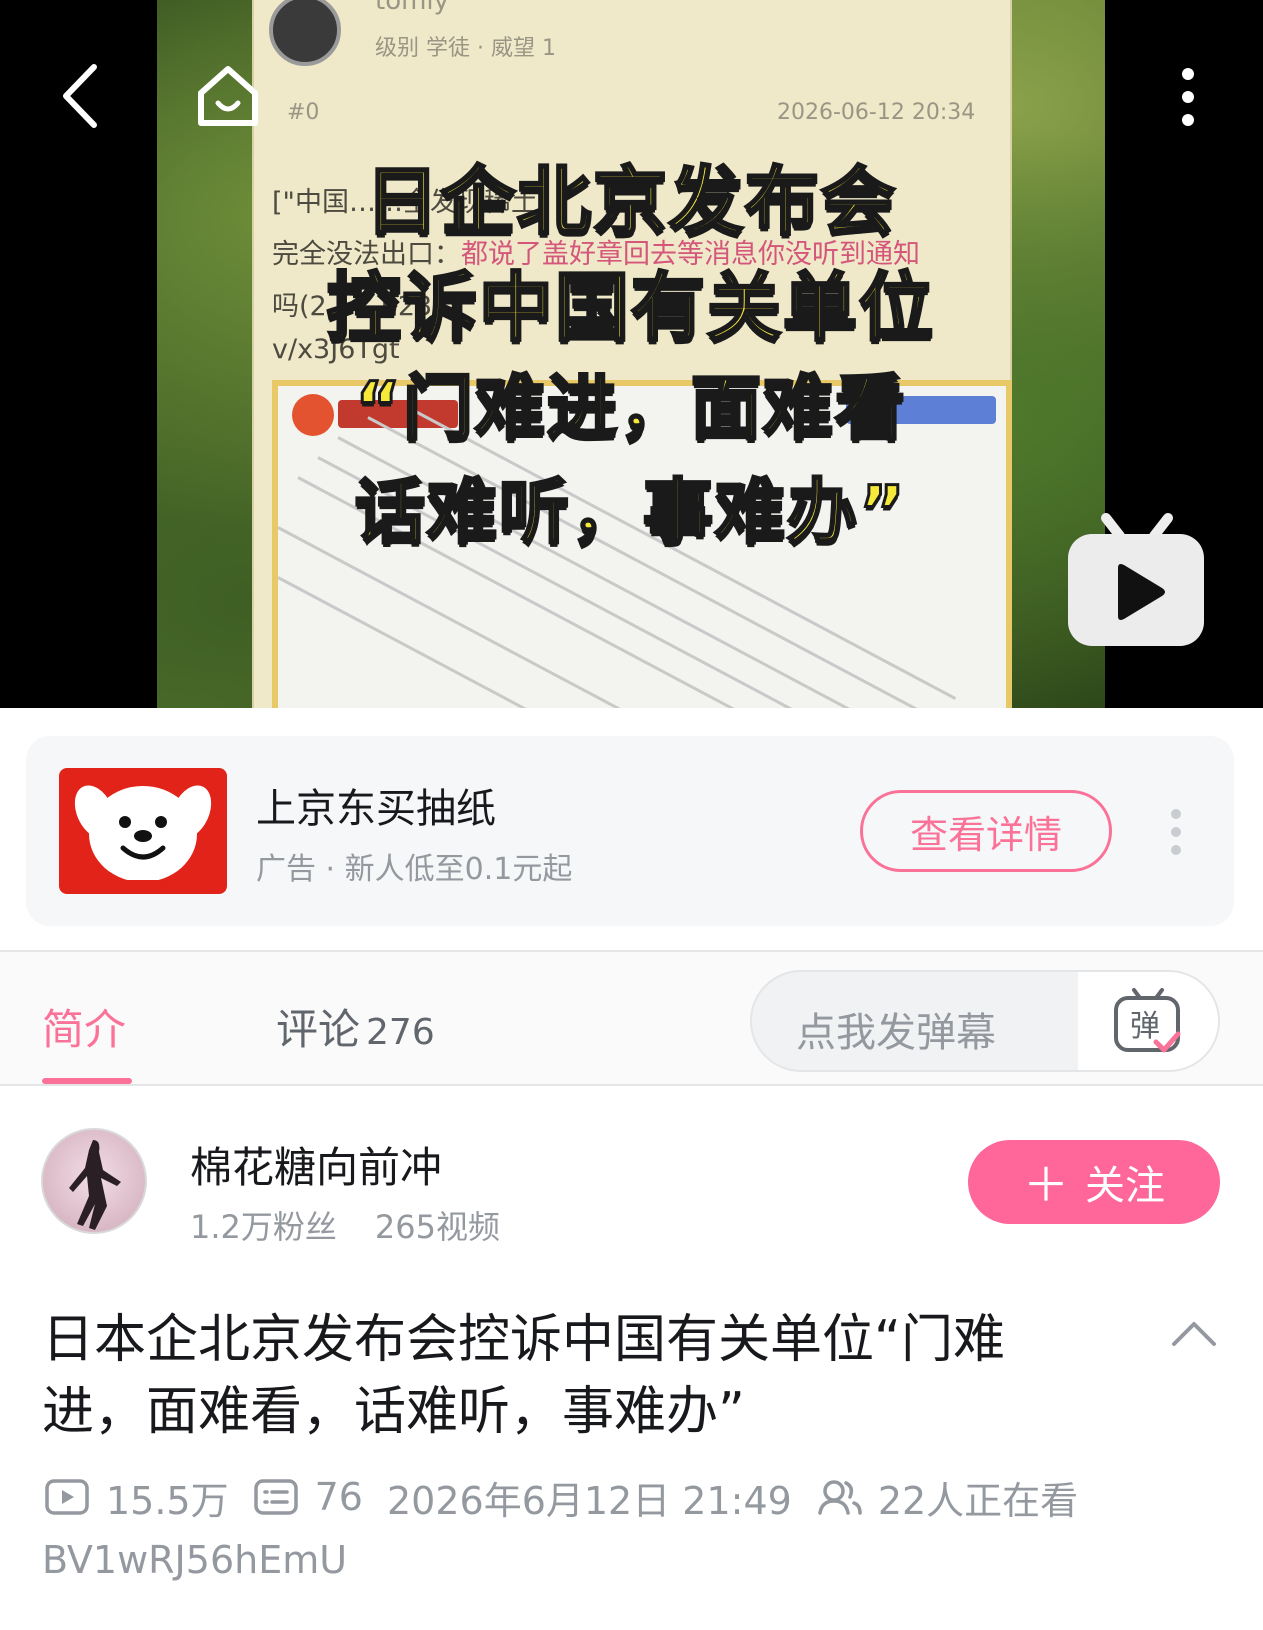 The image size is (1263, 1630). I want to click on video-caption-line-4: 话难听，事难办”, so click(630, 512).